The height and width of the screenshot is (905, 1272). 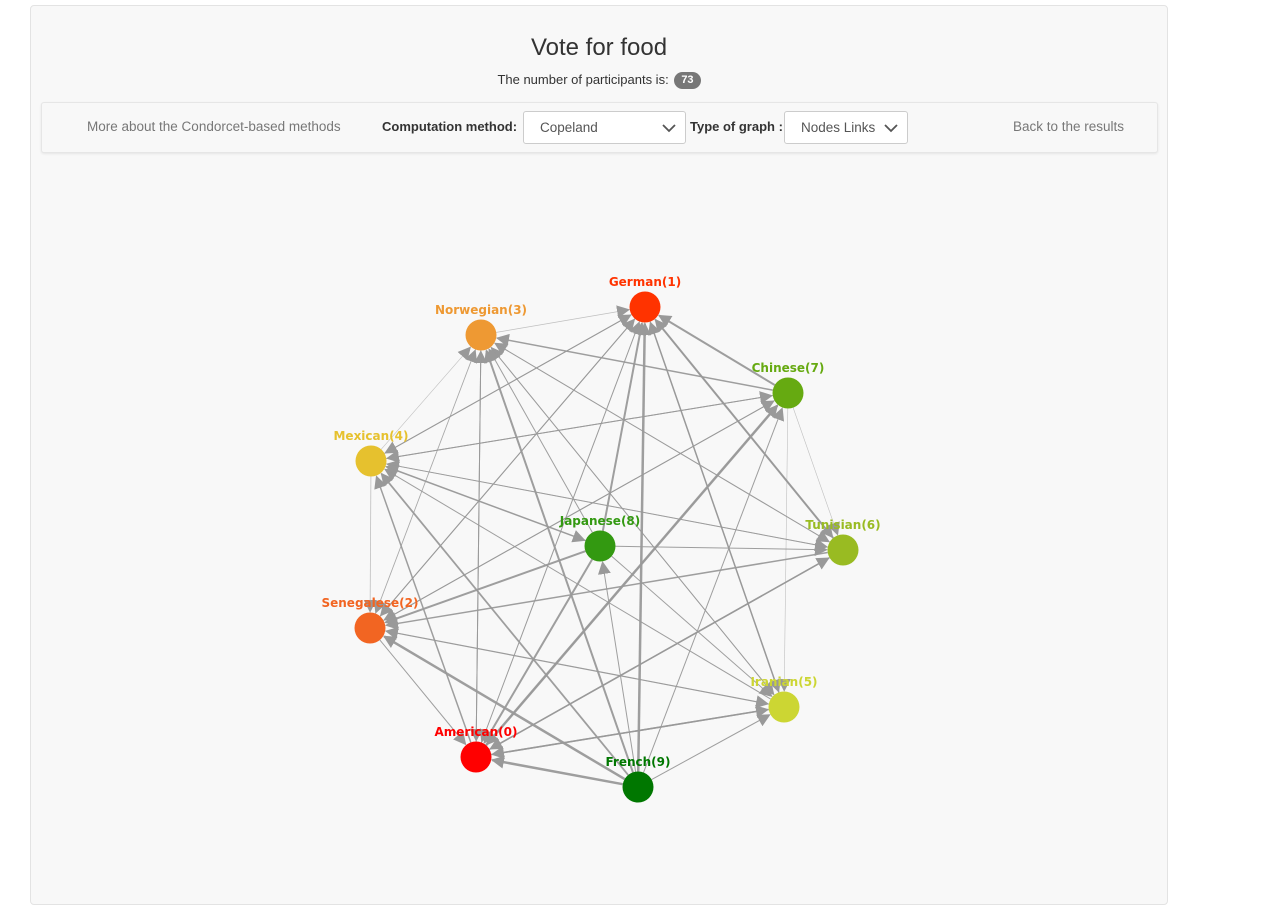 I want to click on node-label: German(1), so click(x=645, y=282).